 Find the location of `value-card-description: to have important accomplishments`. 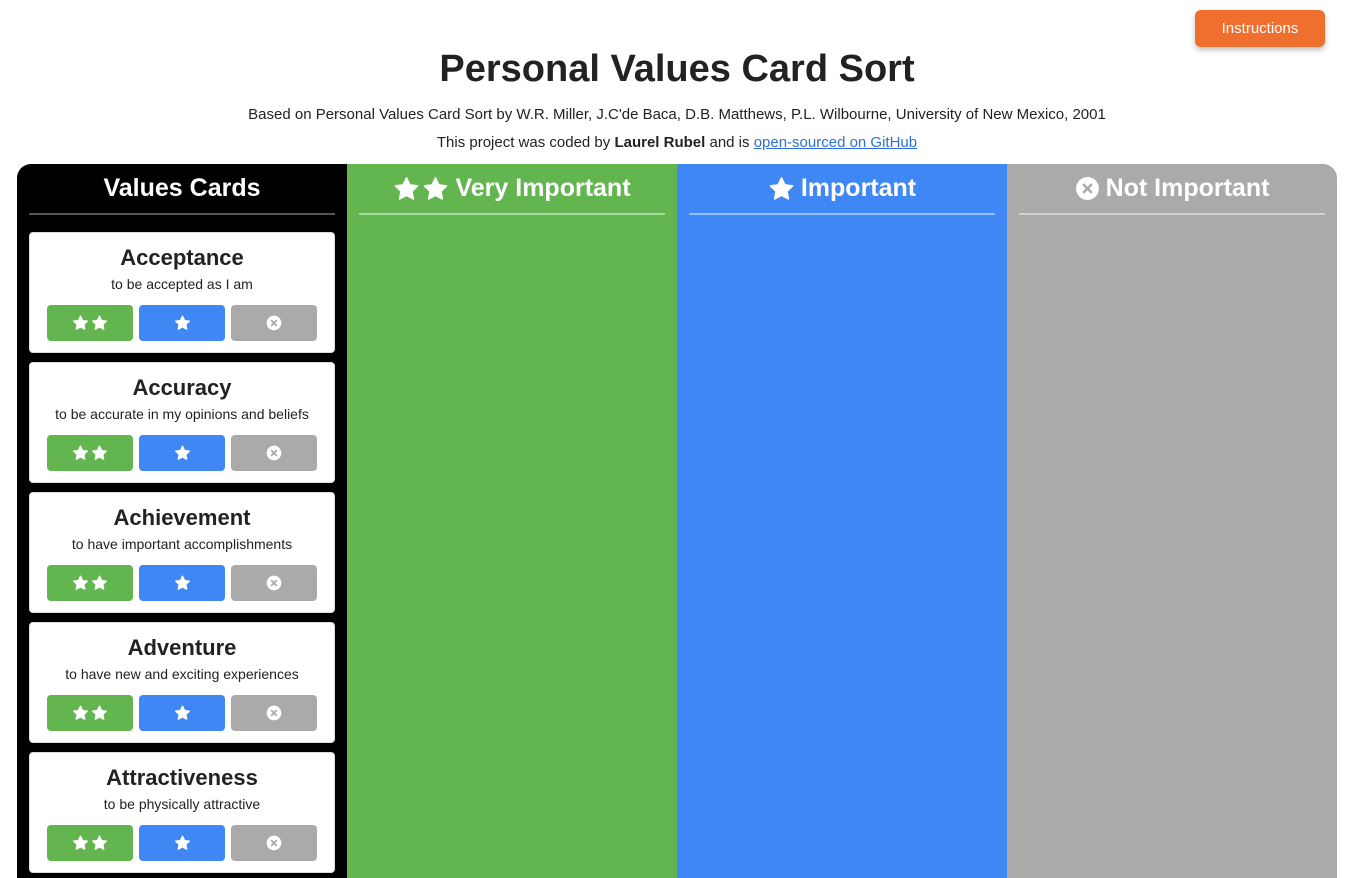

value-card-description: to have important accomplishments is located at coordinates (182, 544).